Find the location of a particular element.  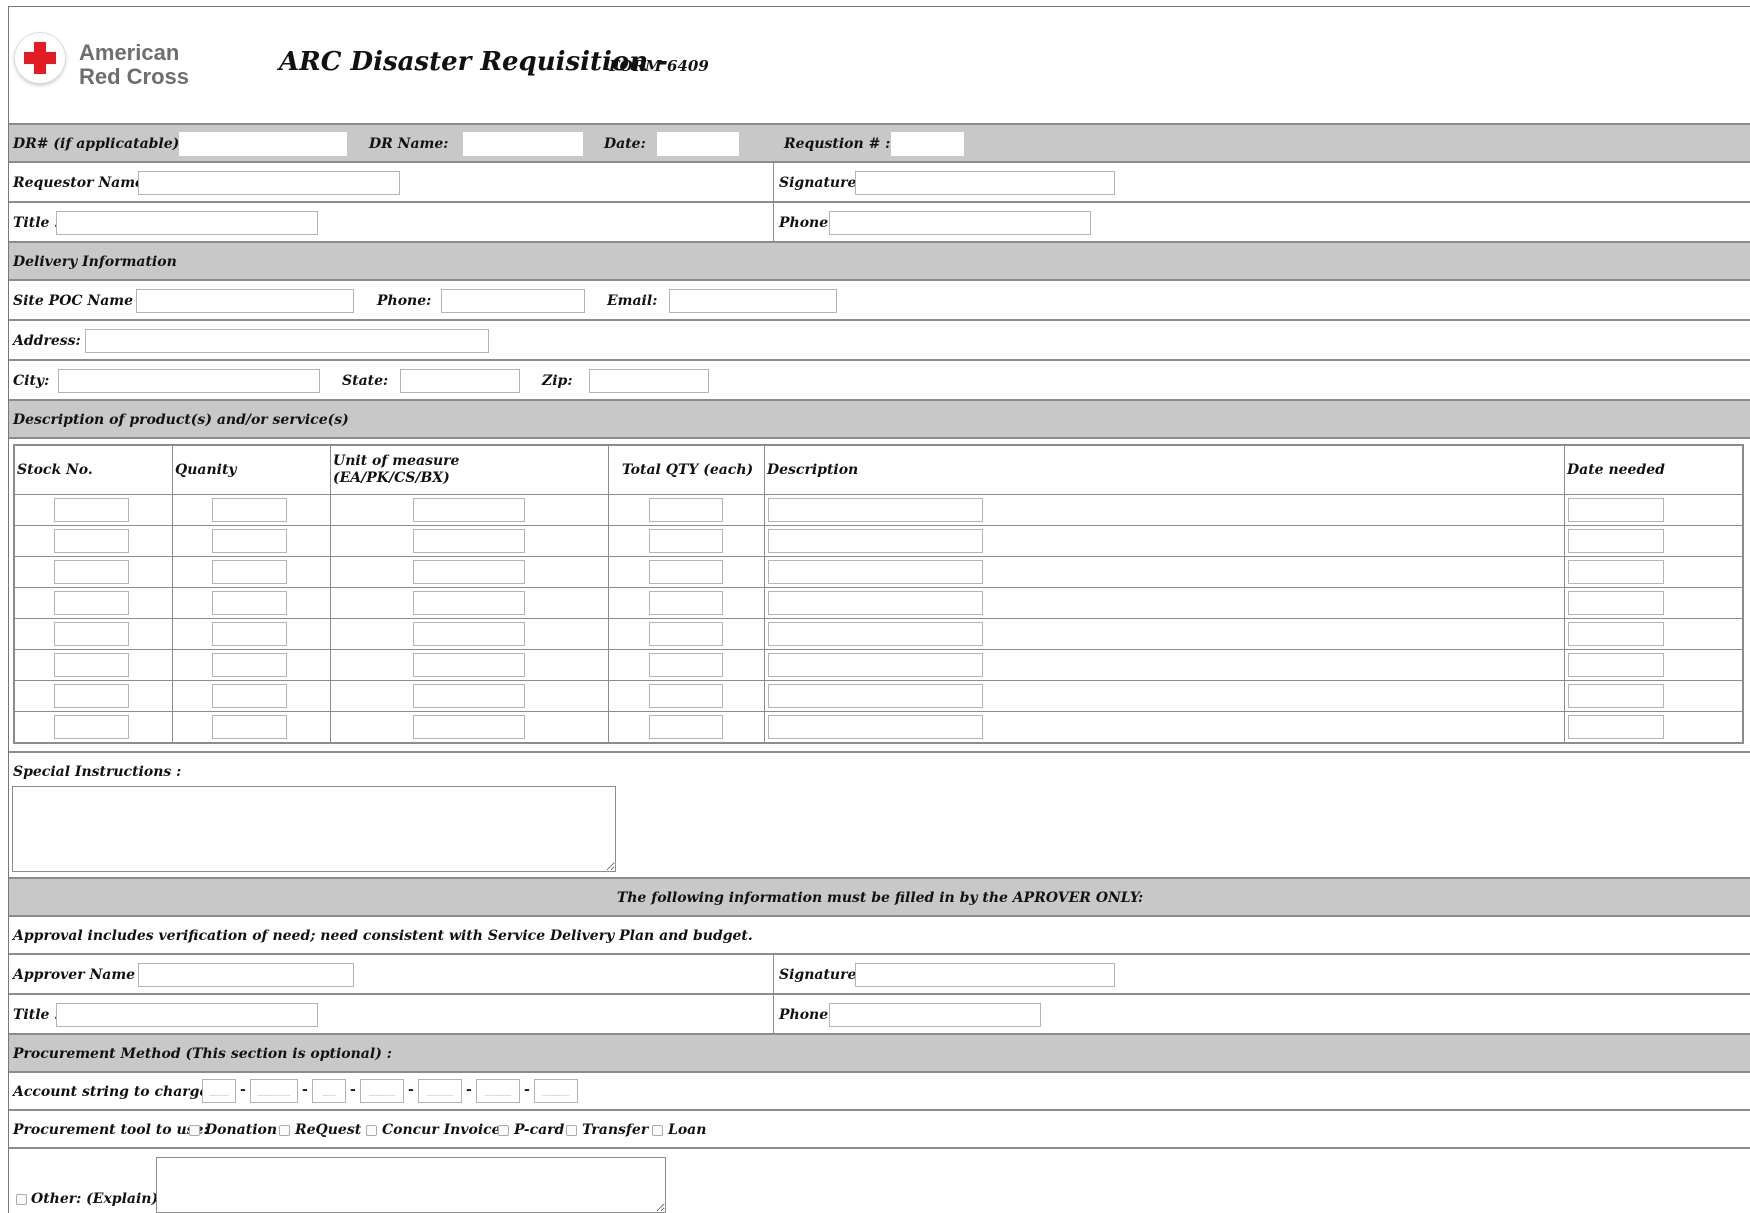

state-input is located at coordinates (460, 381).